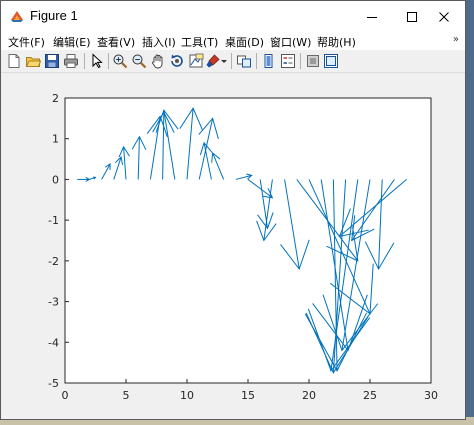 This screenshot has height=425, width=474. I want to click on zoom-in-icon, so click(120, 61).